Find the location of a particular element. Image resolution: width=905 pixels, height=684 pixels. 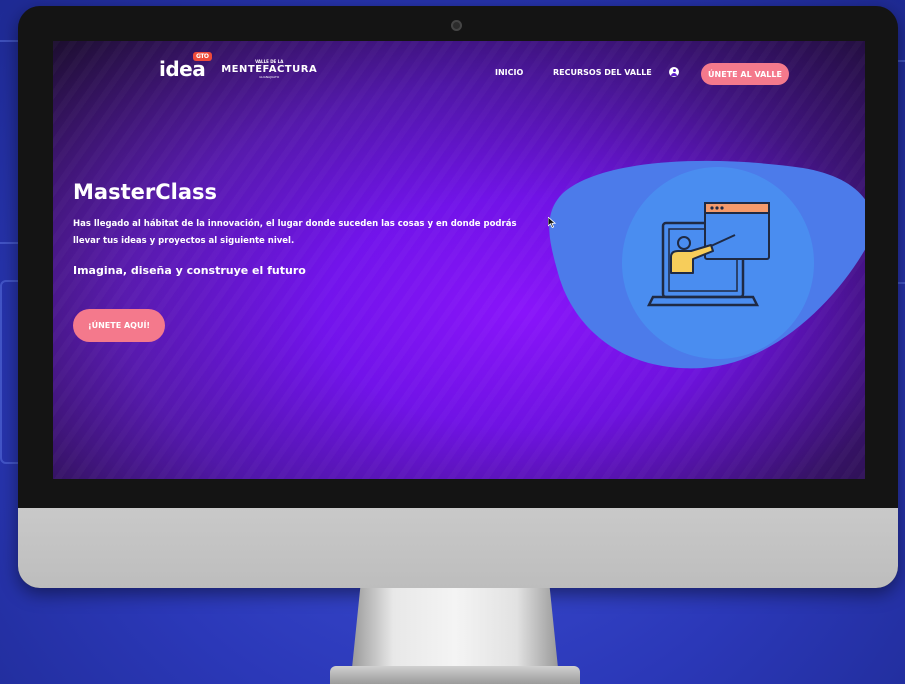

logo-idea: idea GTO is located at coordinates (185, 66).